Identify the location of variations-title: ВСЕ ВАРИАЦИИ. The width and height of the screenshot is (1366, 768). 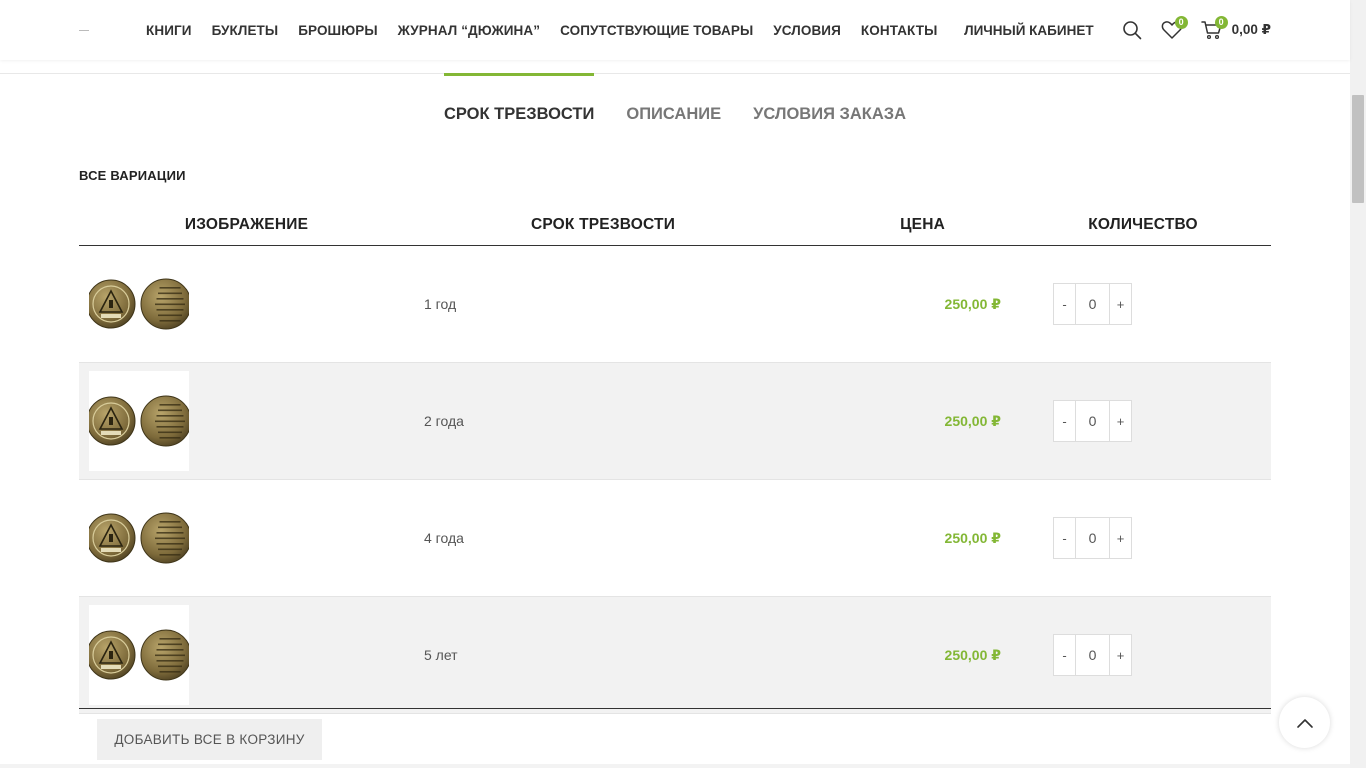
(132, 175).